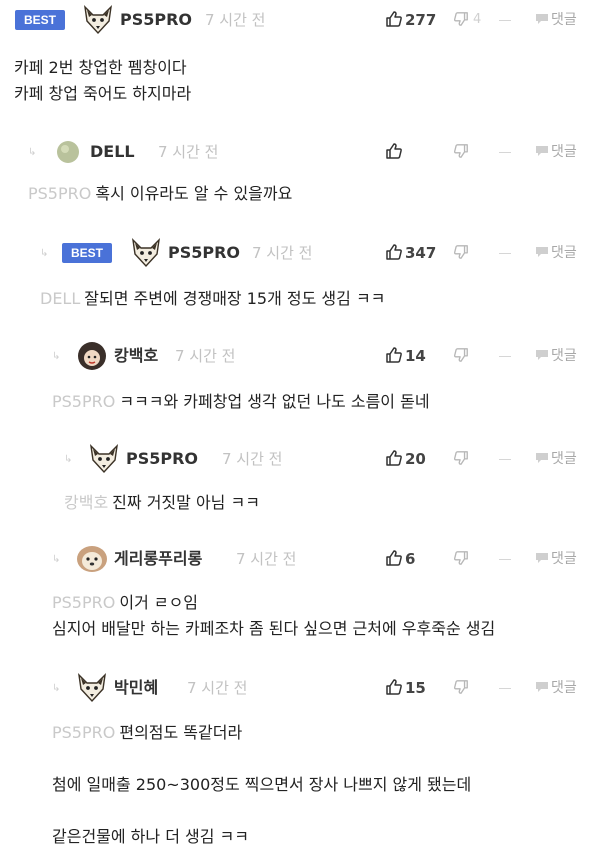 Image resolution: width=600 pixels, height=858 pixels. What do you see at coordinates (186, 502) in the screenshot?
I see `comment-line: 진짜 거짓말 아님 ㅋㅋ` at bounding box center [186, 502].